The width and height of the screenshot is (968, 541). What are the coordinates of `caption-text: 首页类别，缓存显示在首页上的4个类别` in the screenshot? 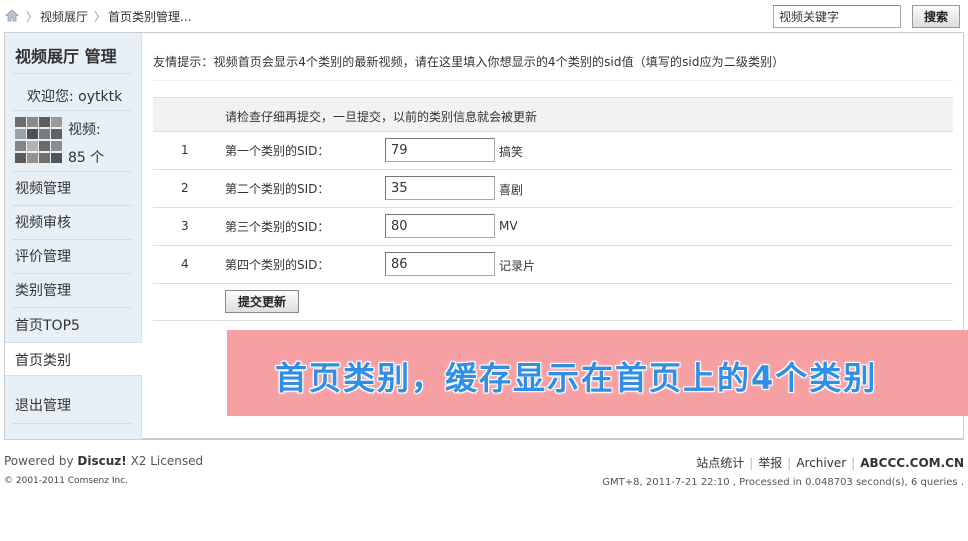 It's located at (576, 378).